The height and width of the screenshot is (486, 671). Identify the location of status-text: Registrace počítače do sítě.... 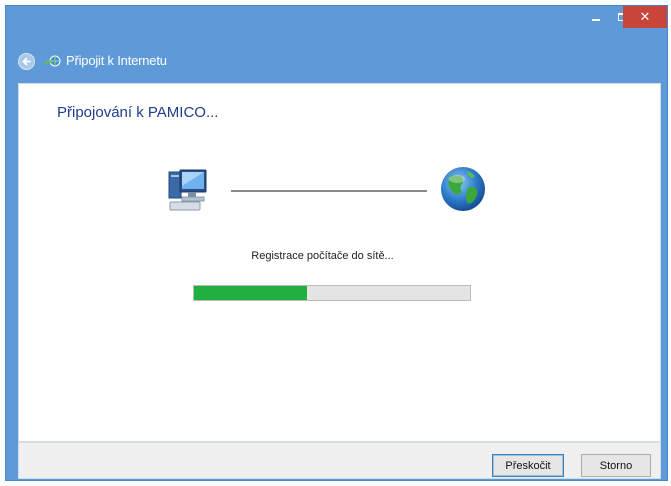
(339, 256).